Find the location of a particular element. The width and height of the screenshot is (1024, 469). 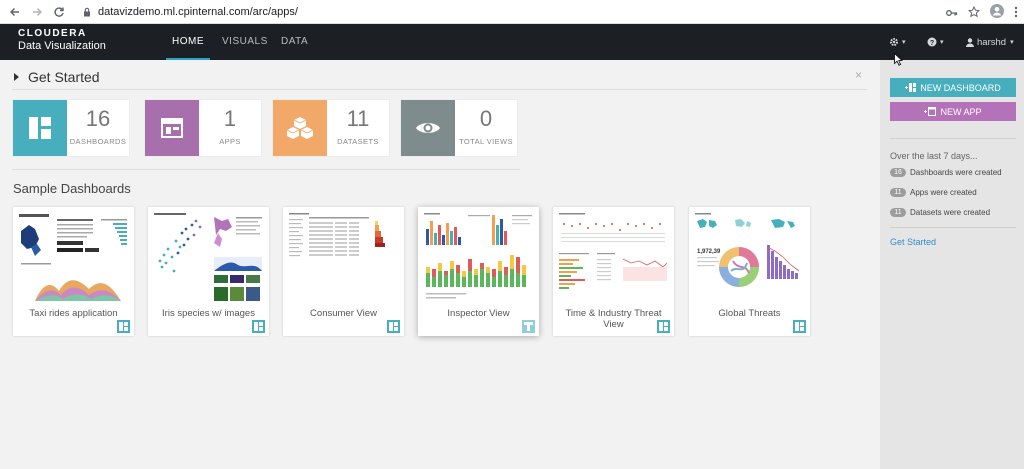

activity-row-dashboards: 16 Dashboards were created is located at coordinates (946, 172).